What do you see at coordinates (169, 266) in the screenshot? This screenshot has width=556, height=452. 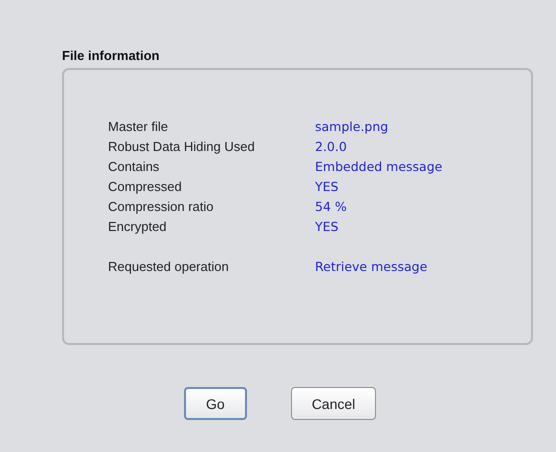 I see `field-label: Requested operation` at bounding box center [169, 266].